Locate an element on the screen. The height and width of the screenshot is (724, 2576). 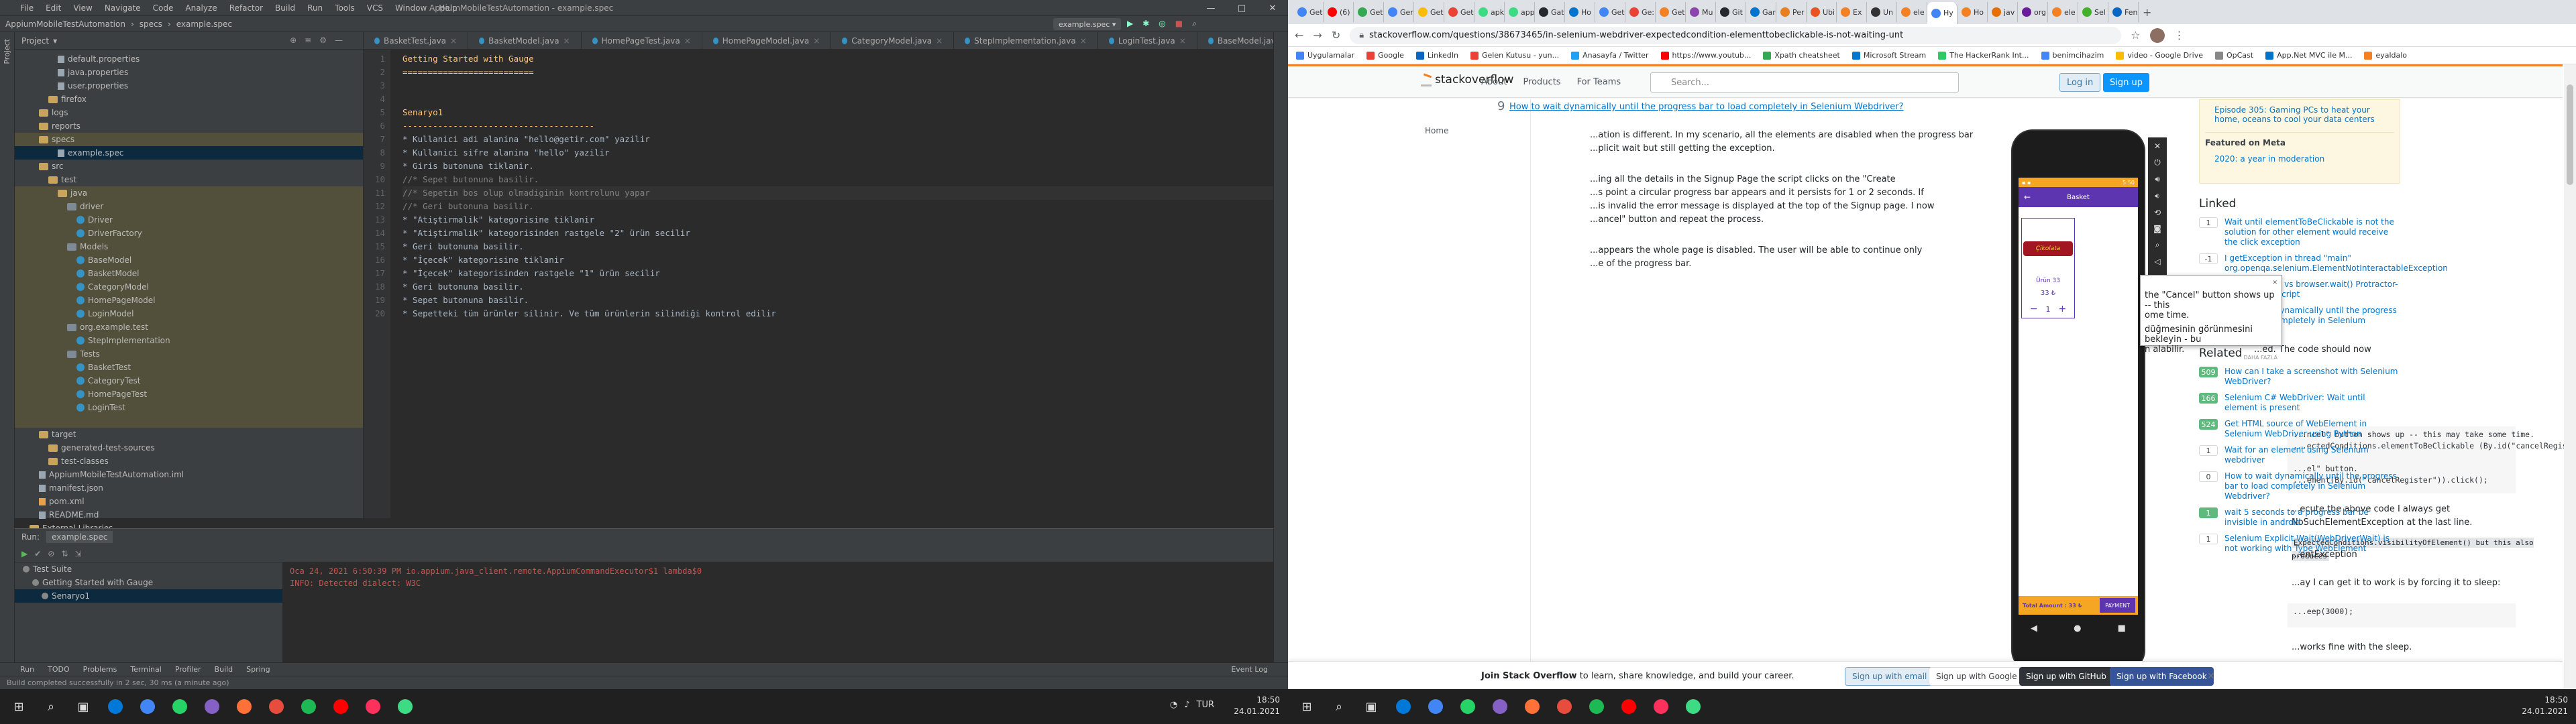
tree-item: src is located at coordinates (189, 166).